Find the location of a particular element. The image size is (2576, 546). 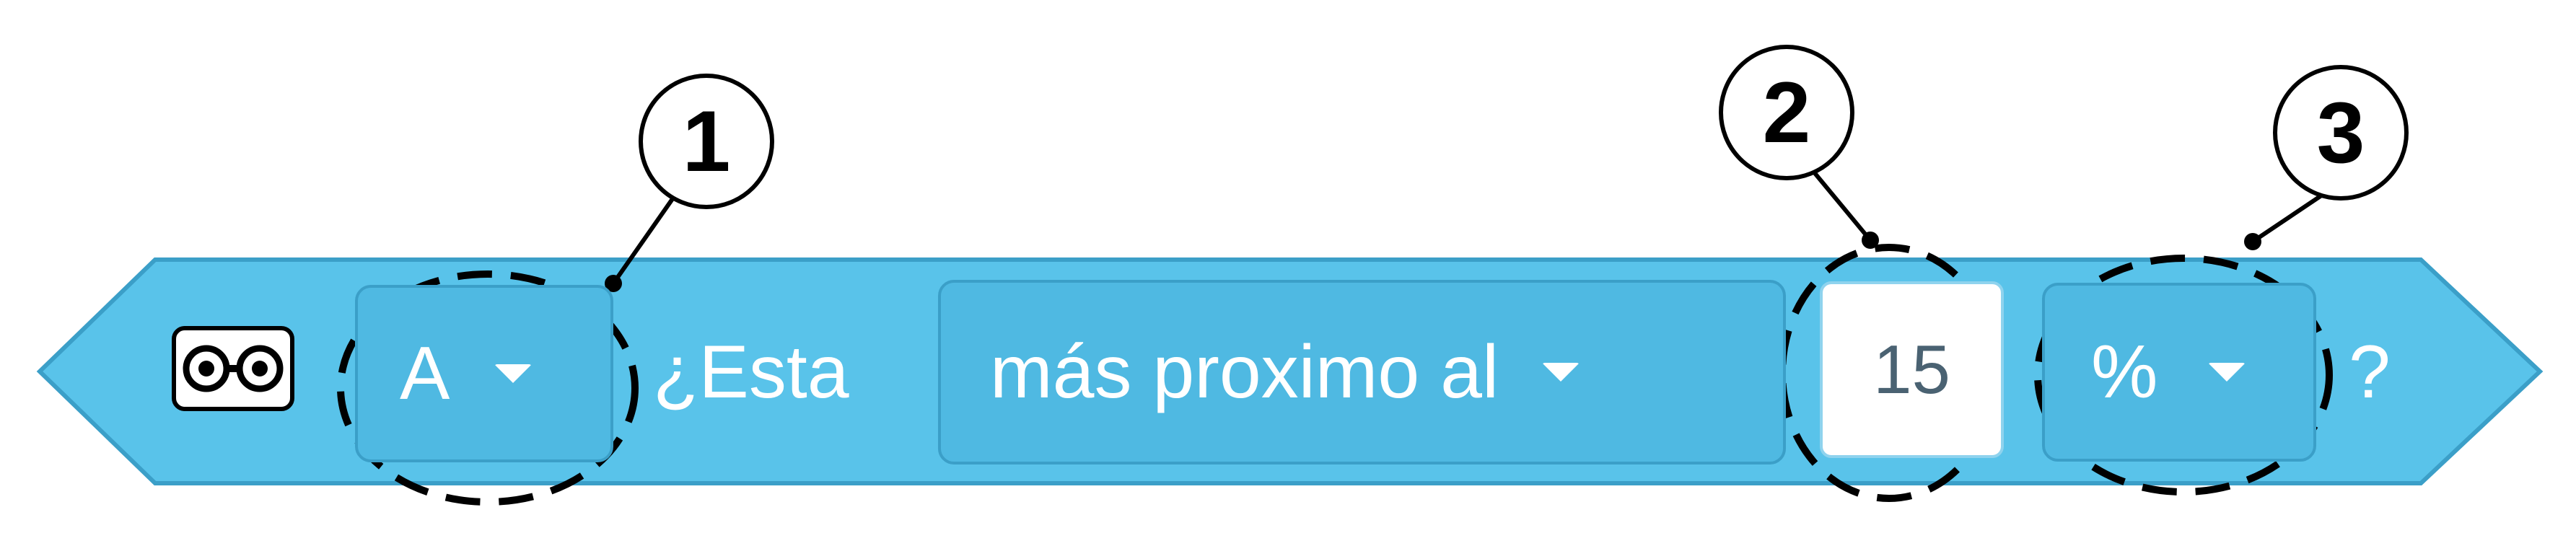

unit-dropdown: % is located at coordinates (2179, 373).